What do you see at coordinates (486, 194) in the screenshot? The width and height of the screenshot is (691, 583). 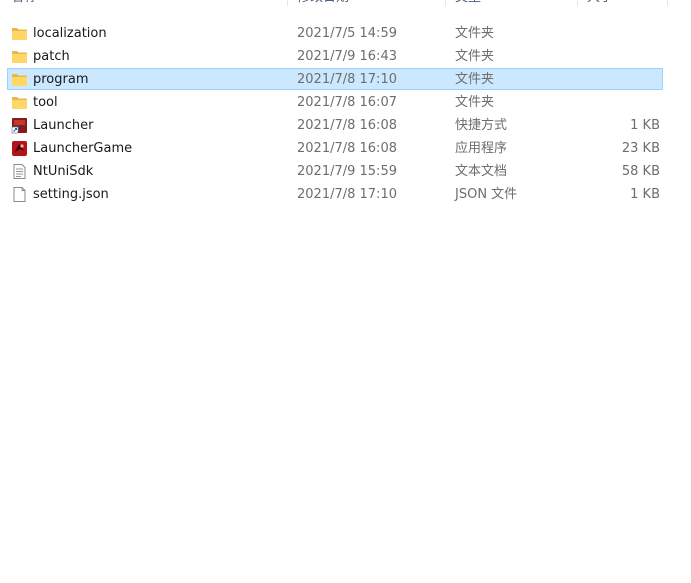 I see `file-type: JSON 文件` at bounding box center [486, 194].